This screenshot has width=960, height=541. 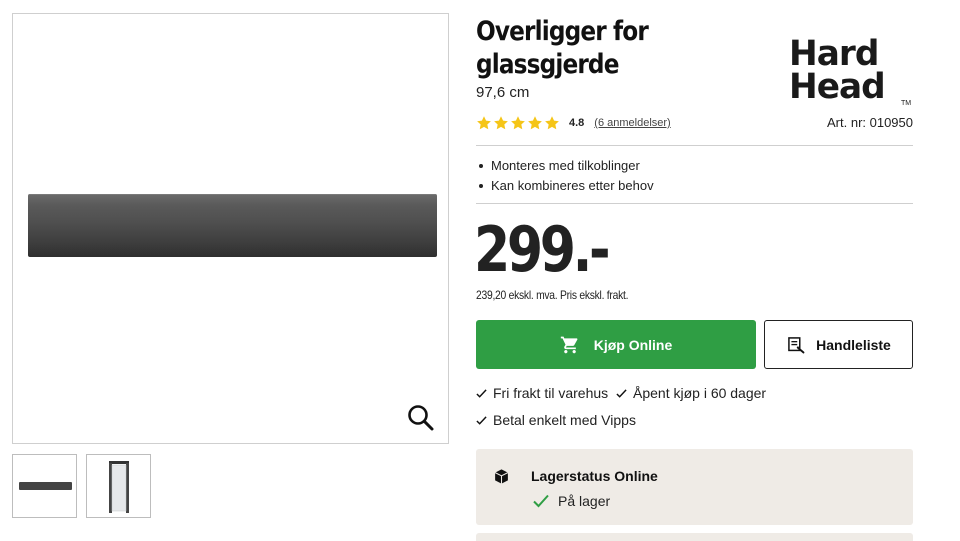 What do you see at coordinates (571, 501) in the screenshot?
I see `stock-status: På lager` at bounding box center [571, 501].